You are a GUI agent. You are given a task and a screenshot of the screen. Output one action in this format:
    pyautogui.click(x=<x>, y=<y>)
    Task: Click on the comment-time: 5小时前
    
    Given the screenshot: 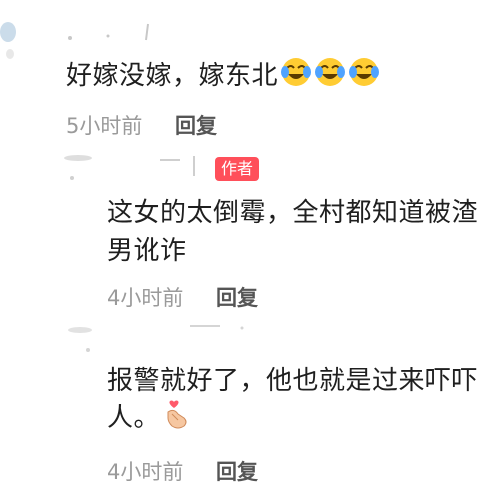 What is the action you would take?
    pyautogui.click(x=104, y=126)
    